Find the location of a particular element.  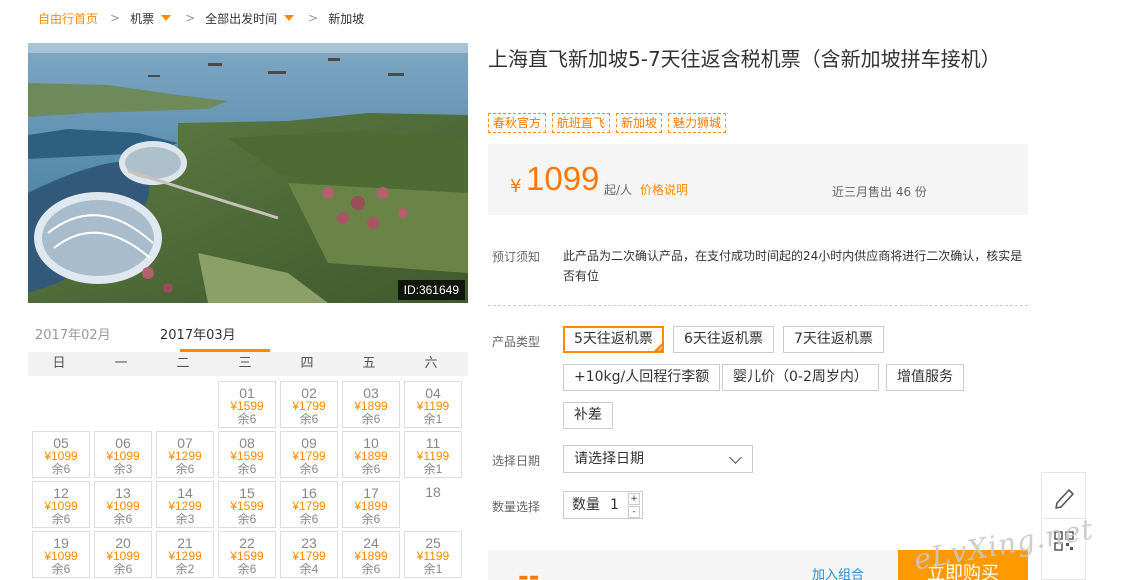

starting-price: 1099 is located at coordinates (563, 178).